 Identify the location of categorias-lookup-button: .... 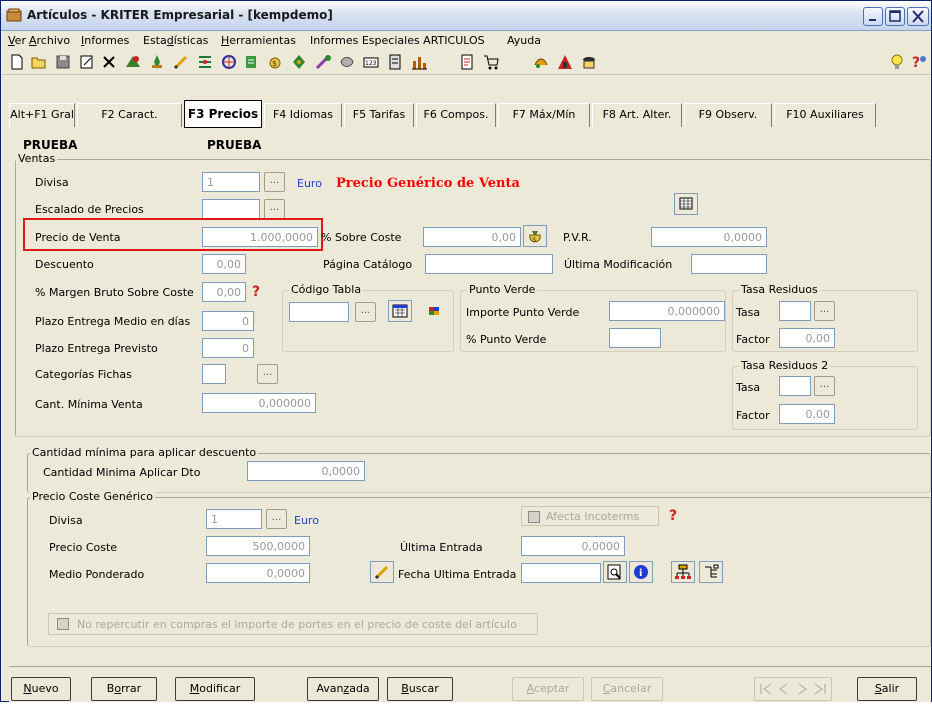
(267, 374).